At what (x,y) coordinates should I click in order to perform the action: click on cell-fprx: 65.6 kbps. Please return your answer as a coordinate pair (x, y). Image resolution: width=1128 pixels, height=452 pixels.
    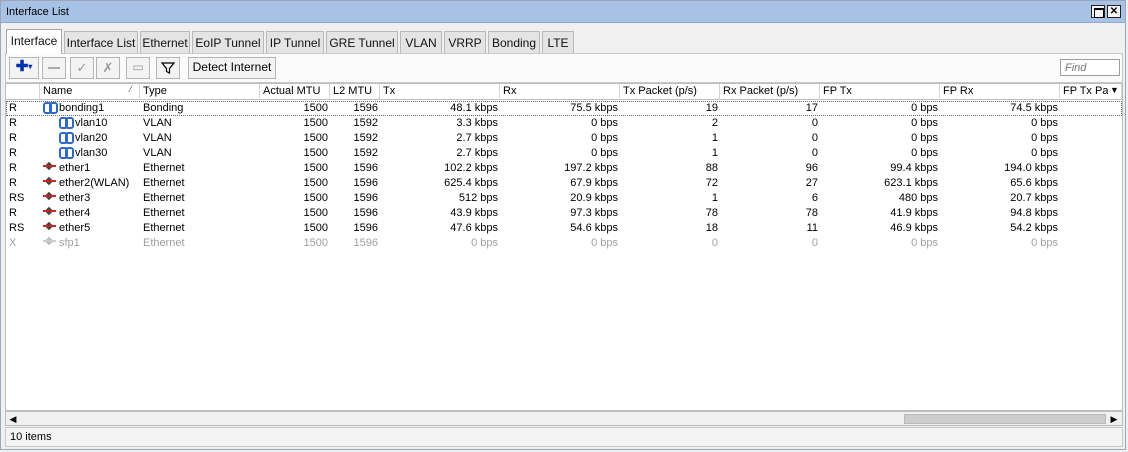
    Looking at the image, I should click on (1034, 183).